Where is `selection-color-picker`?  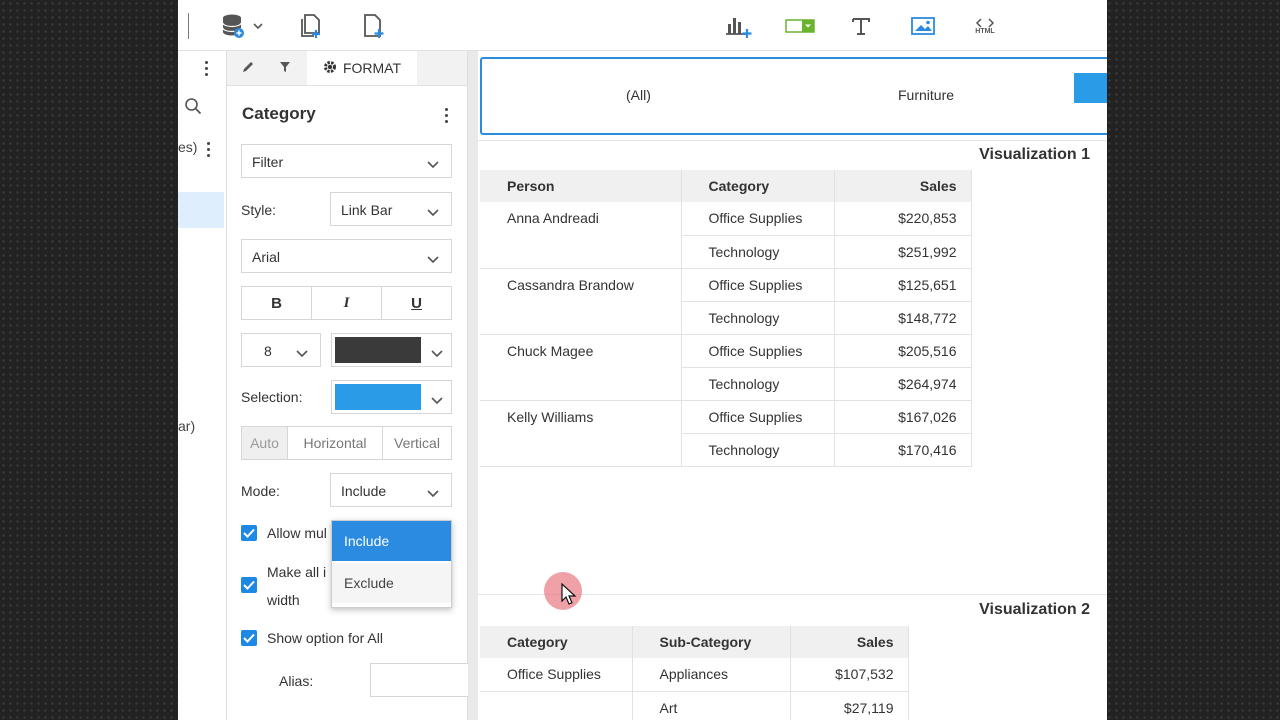 selection-color-picker is located at coordinates (391, 397).